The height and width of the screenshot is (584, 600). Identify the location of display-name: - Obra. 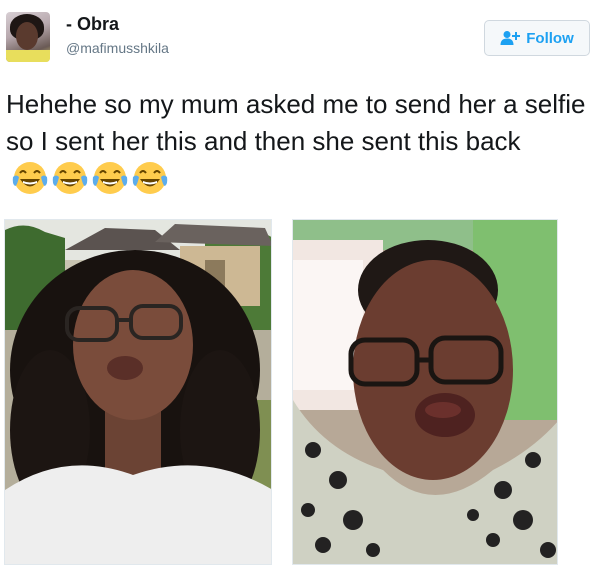
(92, 24).